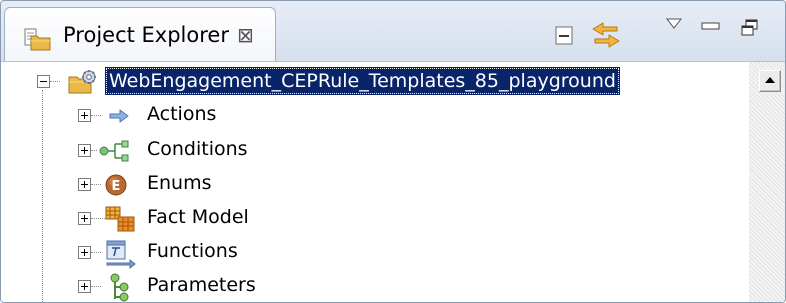 The width and height of the screenshot is (786, 303). Describe the element at coordinates (119, 287) in the screenshot. I see `parameters-icon` at that location.